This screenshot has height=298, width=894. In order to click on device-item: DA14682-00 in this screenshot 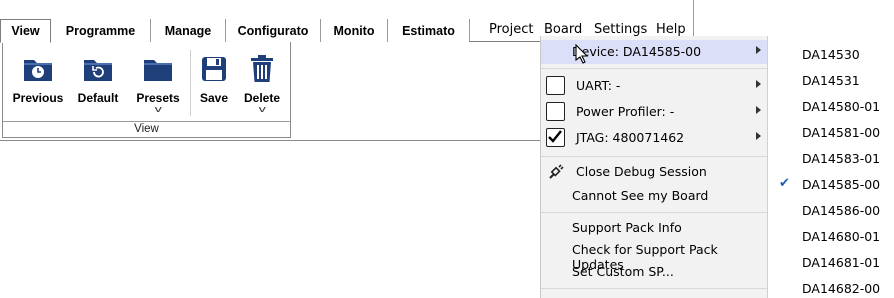, I will do `click(831, 287)`.